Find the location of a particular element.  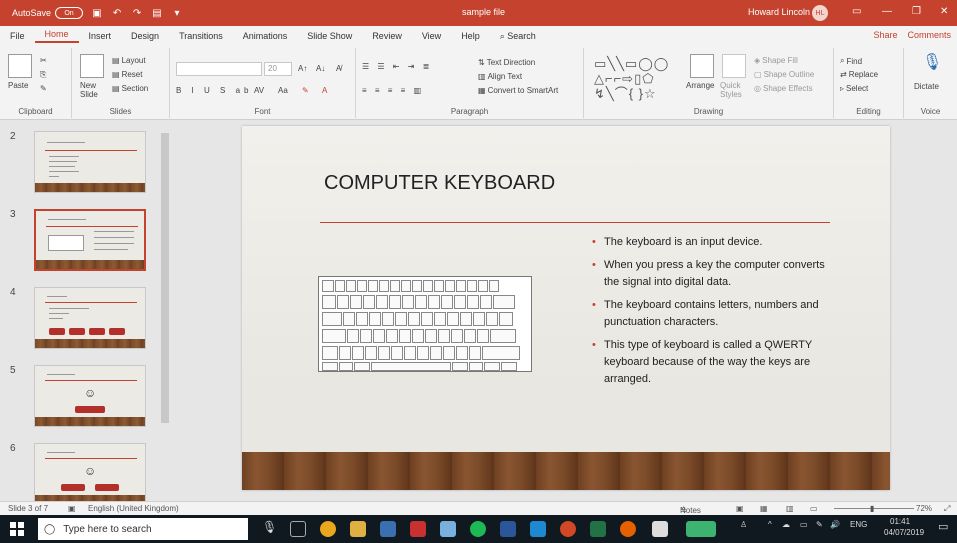

font-size-field: 20 is located at coordinates (278, 69).